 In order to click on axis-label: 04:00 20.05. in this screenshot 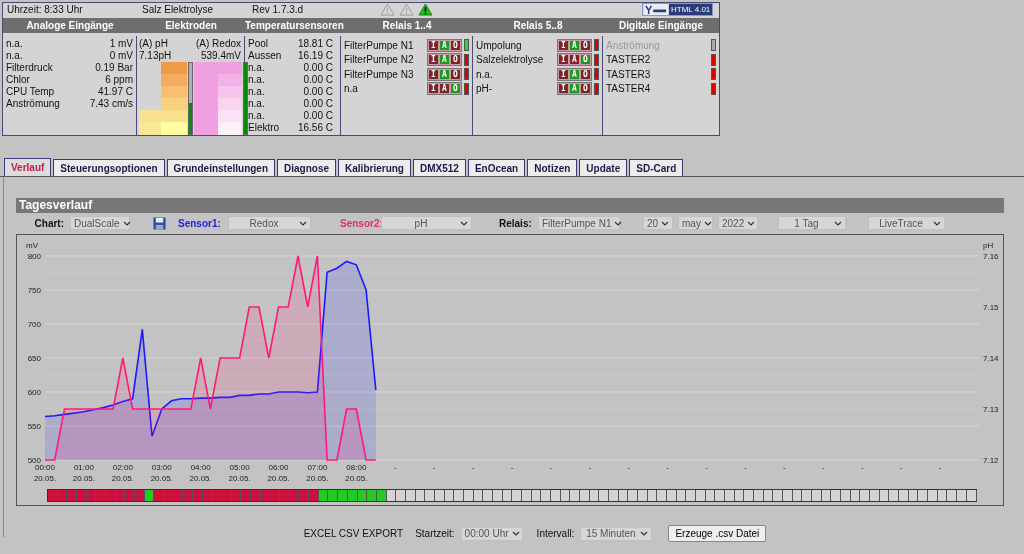, I will do `click(200, 473)`.